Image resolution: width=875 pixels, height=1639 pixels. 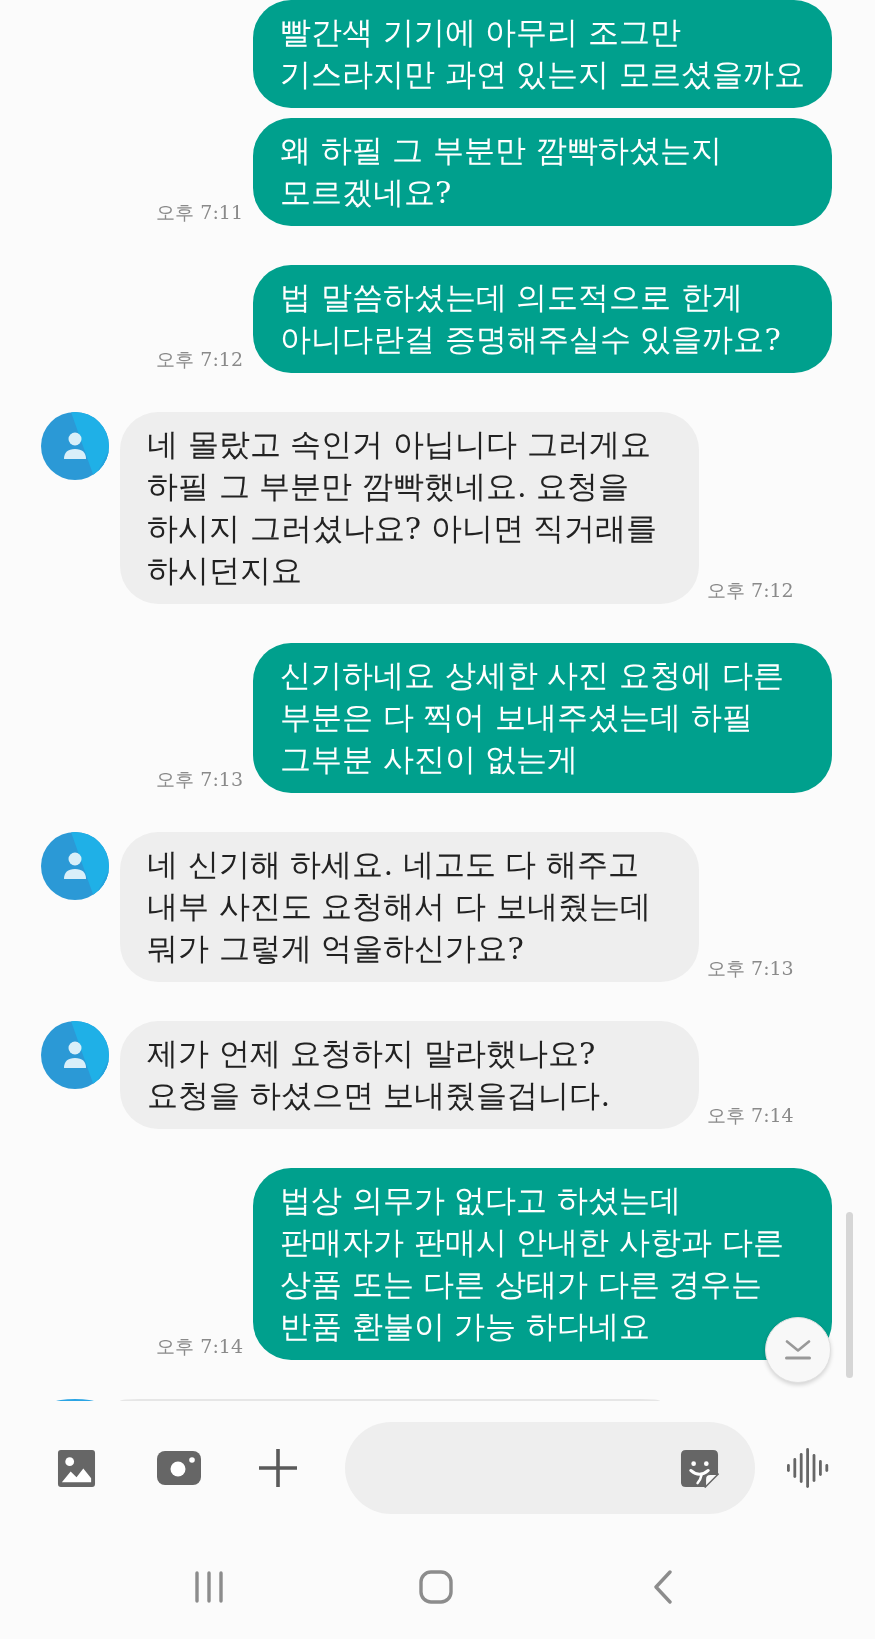 What do you see at coordinates (542, 319) in the screenshot?
I see `message-bubble: 법 말씀하셨는데 의도적으로 한게 아니다란걸 증명해주실수 있을까요?` at bounding box center [542, 319].